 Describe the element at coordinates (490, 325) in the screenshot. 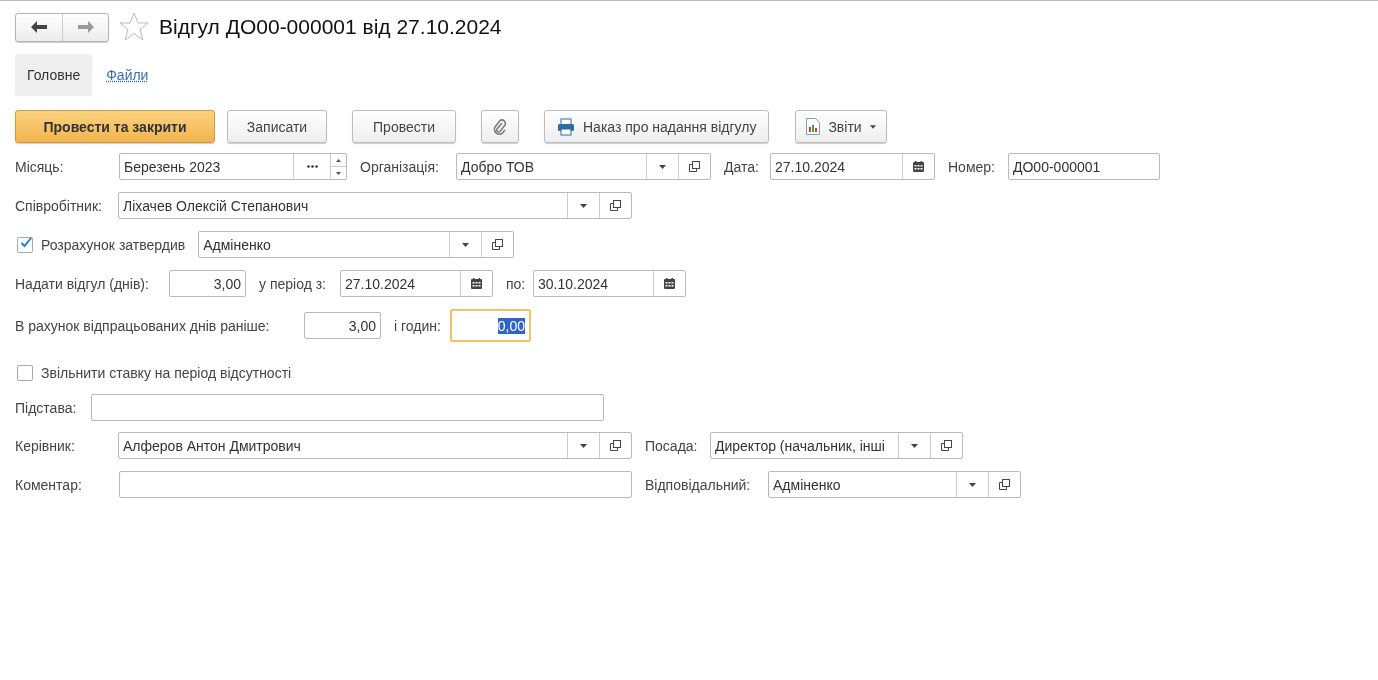

I see `number-field: 0,00` at that location.